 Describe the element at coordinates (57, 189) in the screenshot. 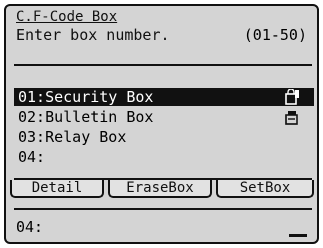

I see `detail-button: Detail` at that location.